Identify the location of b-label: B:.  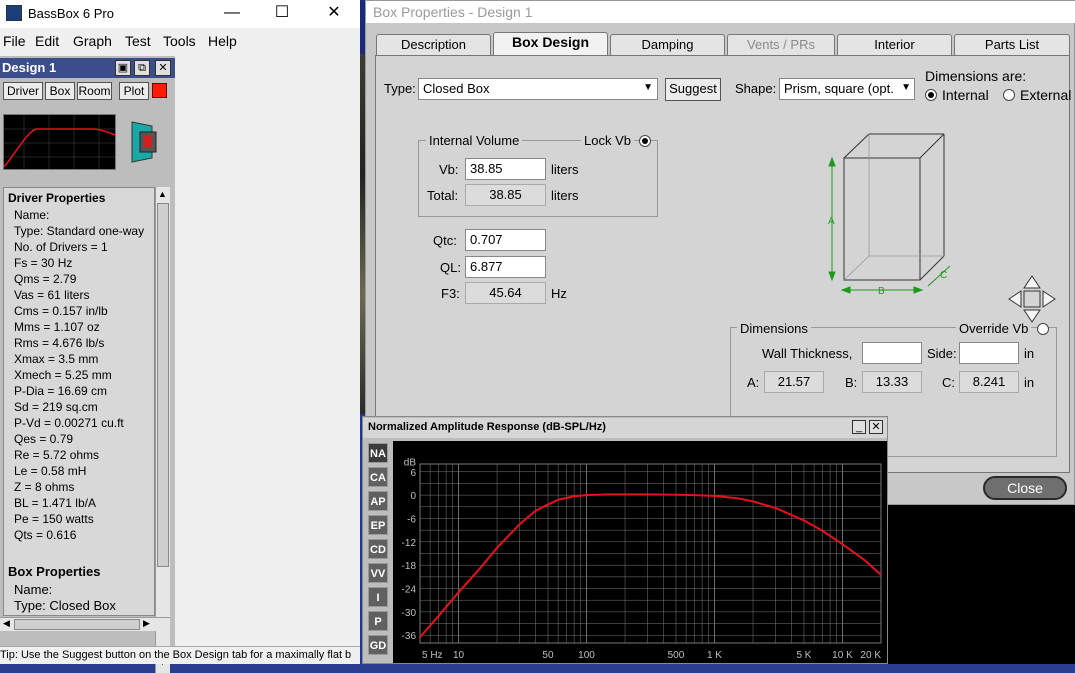
(851, 382).